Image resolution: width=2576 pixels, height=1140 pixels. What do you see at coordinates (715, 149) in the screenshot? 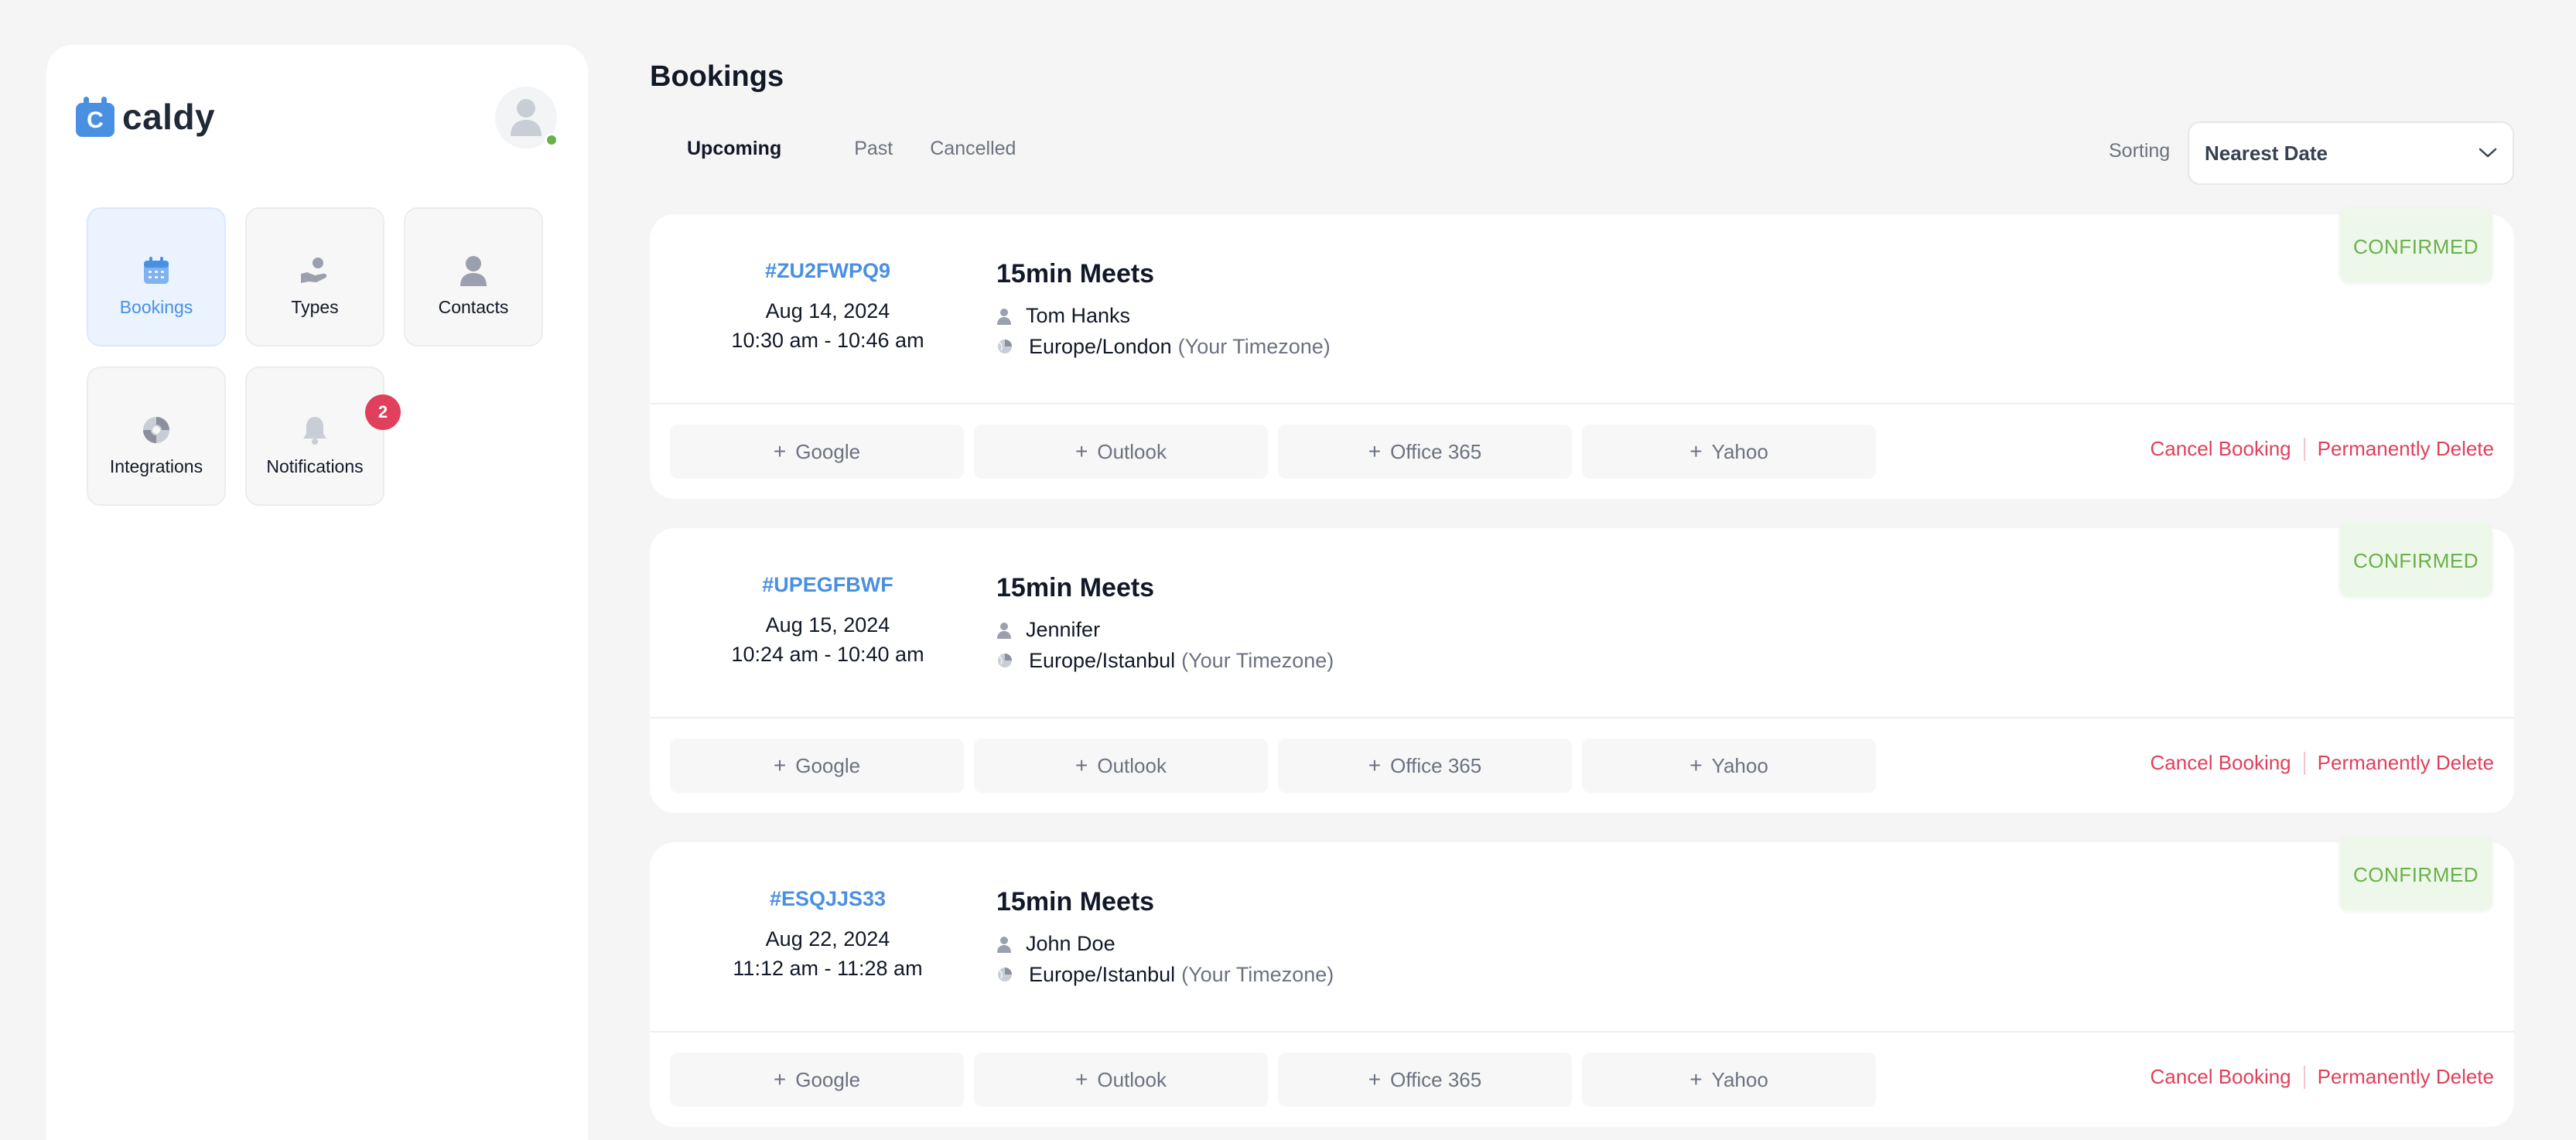
I see `tab-upcoming: Upcoming` at bounding box center [715, 149].